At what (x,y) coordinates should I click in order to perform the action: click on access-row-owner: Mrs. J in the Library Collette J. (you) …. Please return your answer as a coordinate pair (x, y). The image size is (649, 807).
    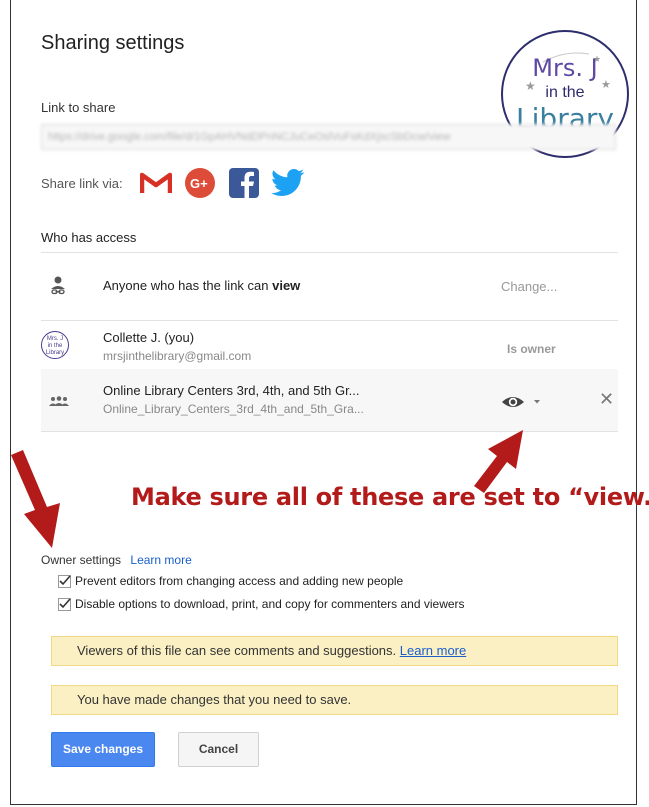
    Looking at the image, I should click on (329, 343).